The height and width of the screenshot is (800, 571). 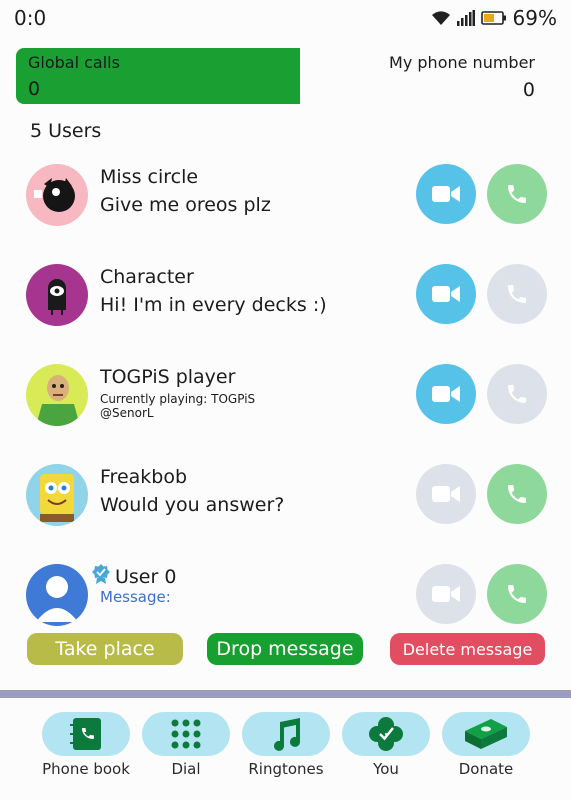 I want to click on user-message: Give me oreos plz, so click(x=185, y=205).